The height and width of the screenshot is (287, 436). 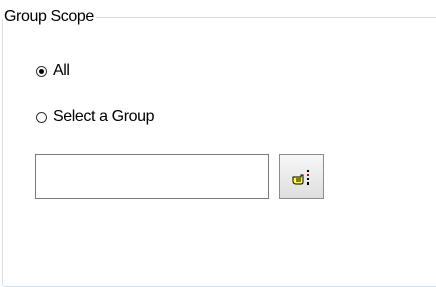 I want to click on radio-option-all: All, so click(x=53, y=71).